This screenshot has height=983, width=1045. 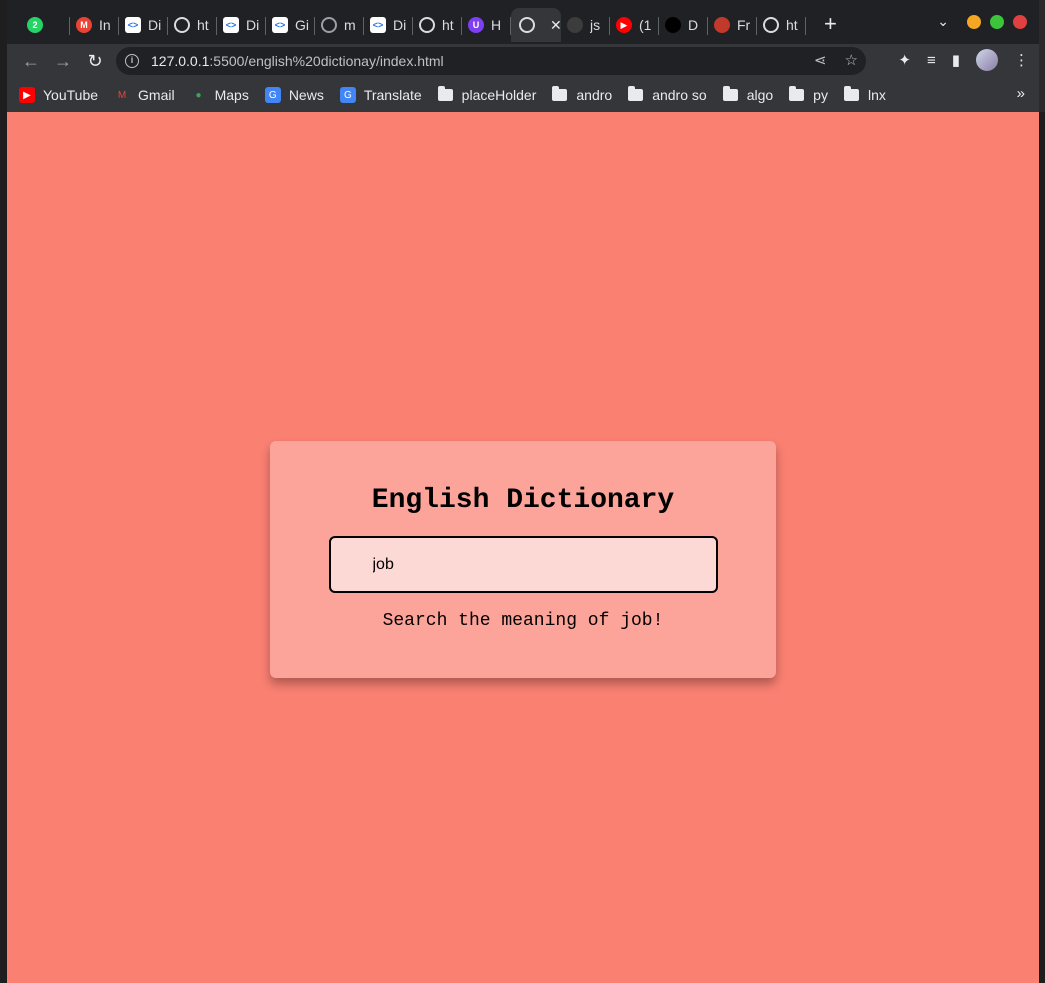 I want to click on tab-title: Gi, so click(x=302, y=25).